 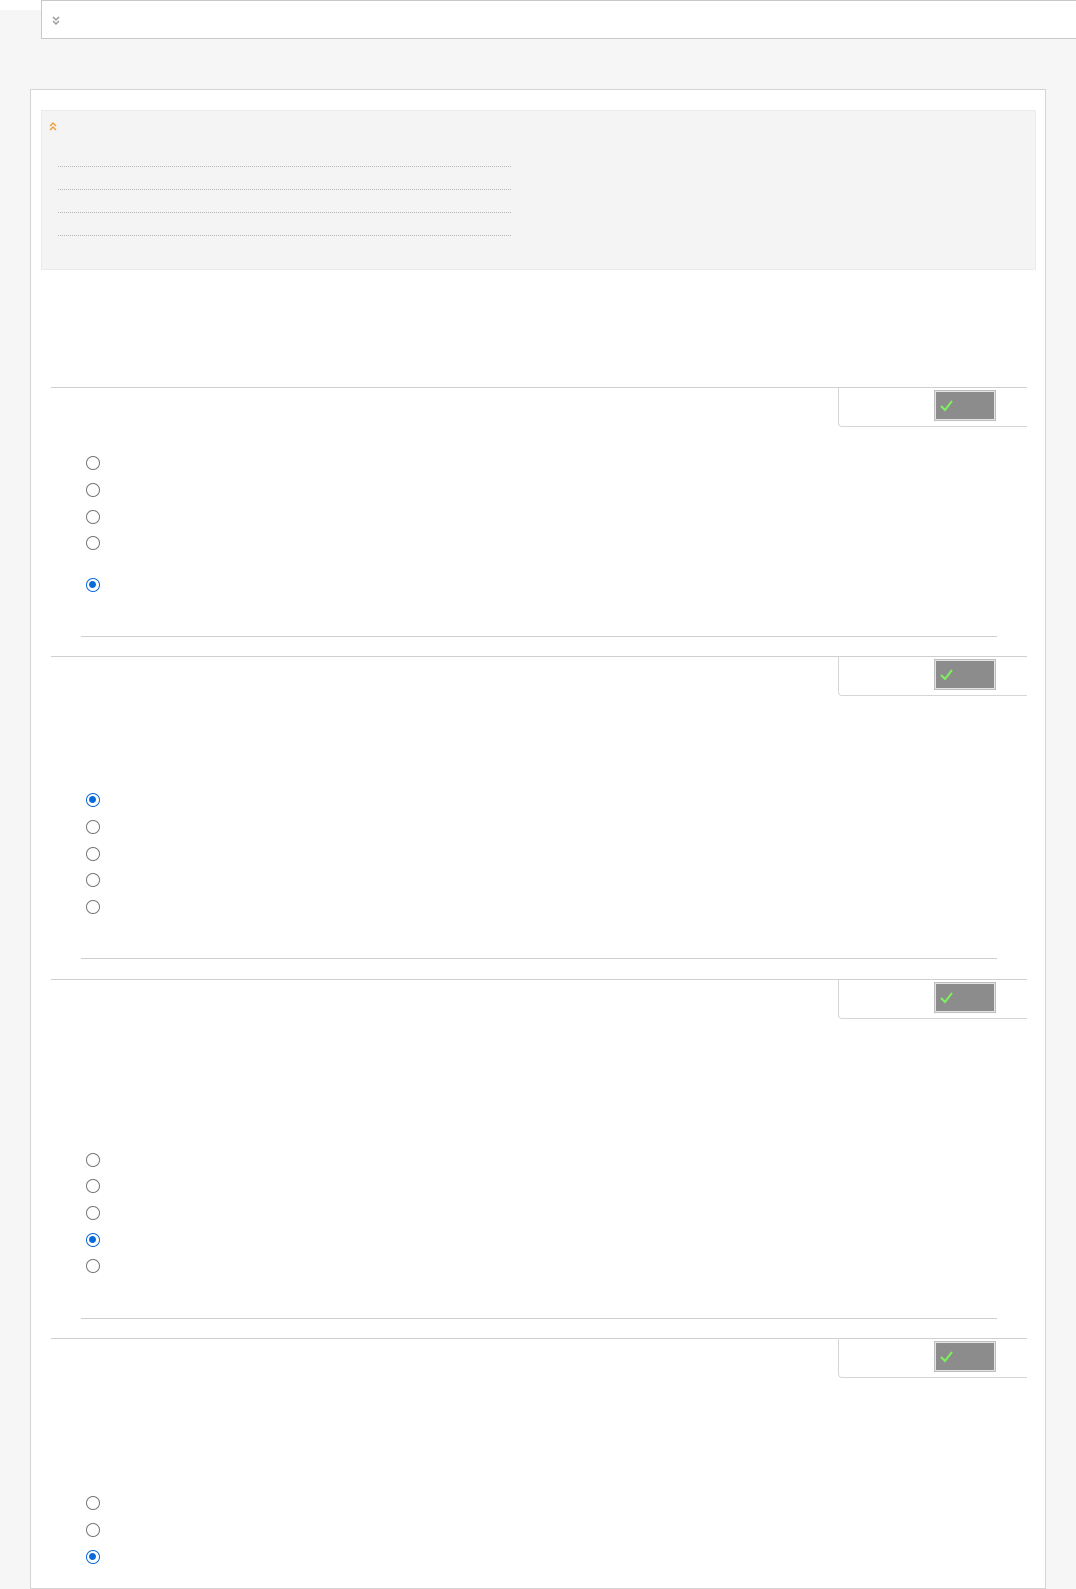 What do you see at coordinates (56, 20) in the screenshot?
I see `chevron-double-down-icon` at bounding box center [56, 20].